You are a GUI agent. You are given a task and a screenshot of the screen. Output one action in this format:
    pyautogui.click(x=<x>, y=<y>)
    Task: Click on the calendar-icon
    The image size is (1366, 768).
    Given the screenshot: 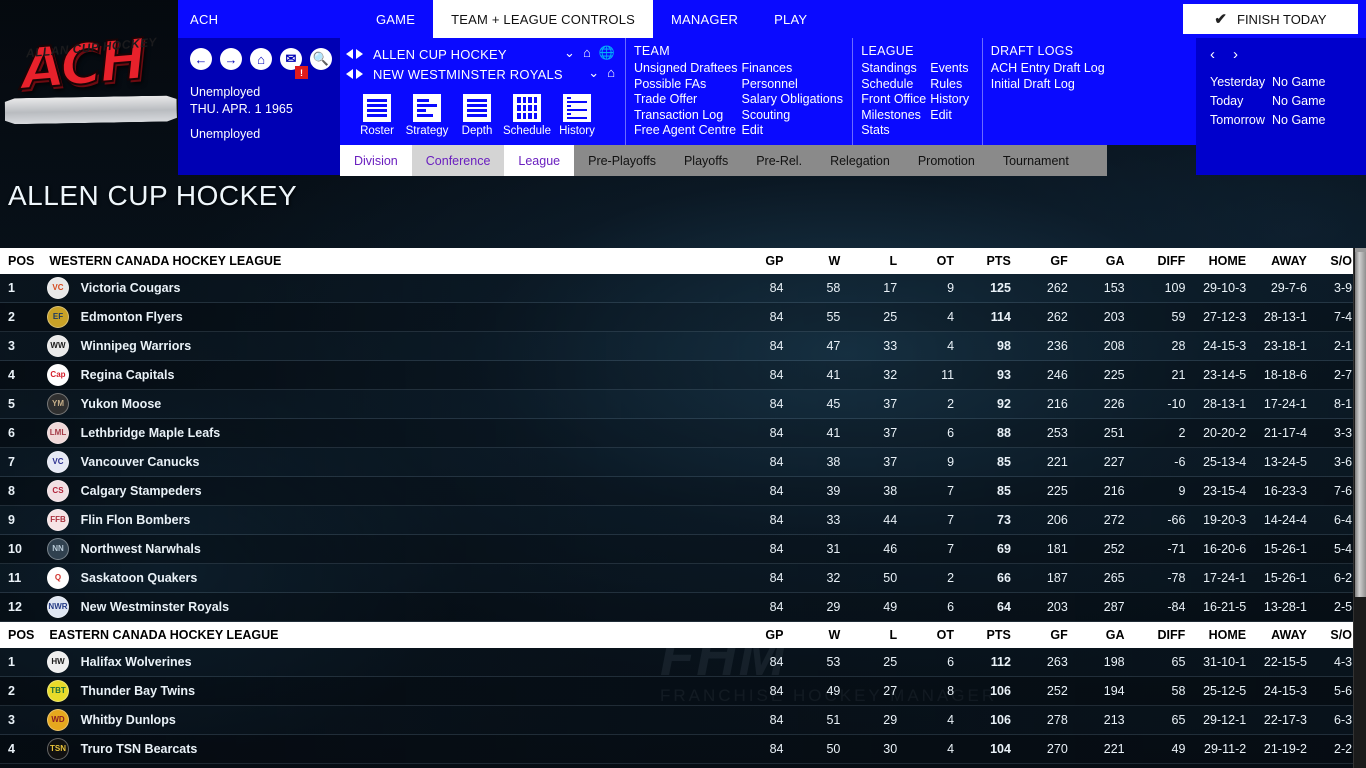 What is the action you would take?
    pyautogui.click(x=527, y=108)
    